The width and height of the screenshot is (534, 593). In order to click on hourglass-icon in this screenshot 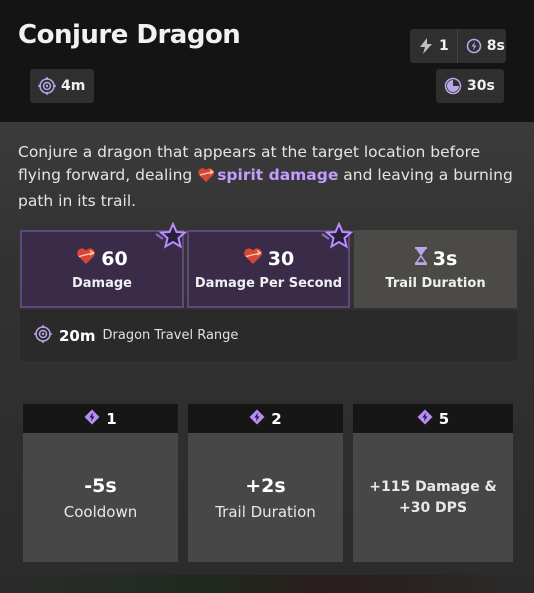, I will do `click(421, 258)`.